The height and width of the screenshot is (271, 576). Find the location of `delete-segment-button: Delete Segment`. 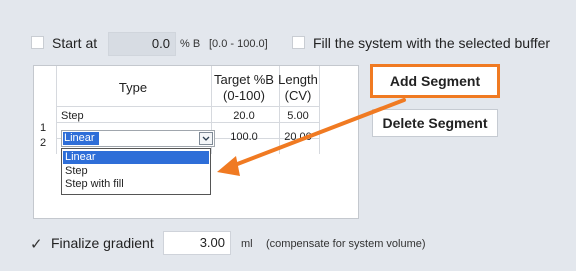

delete-segment-button: Delete Segment is located at coordinates (435, 123).